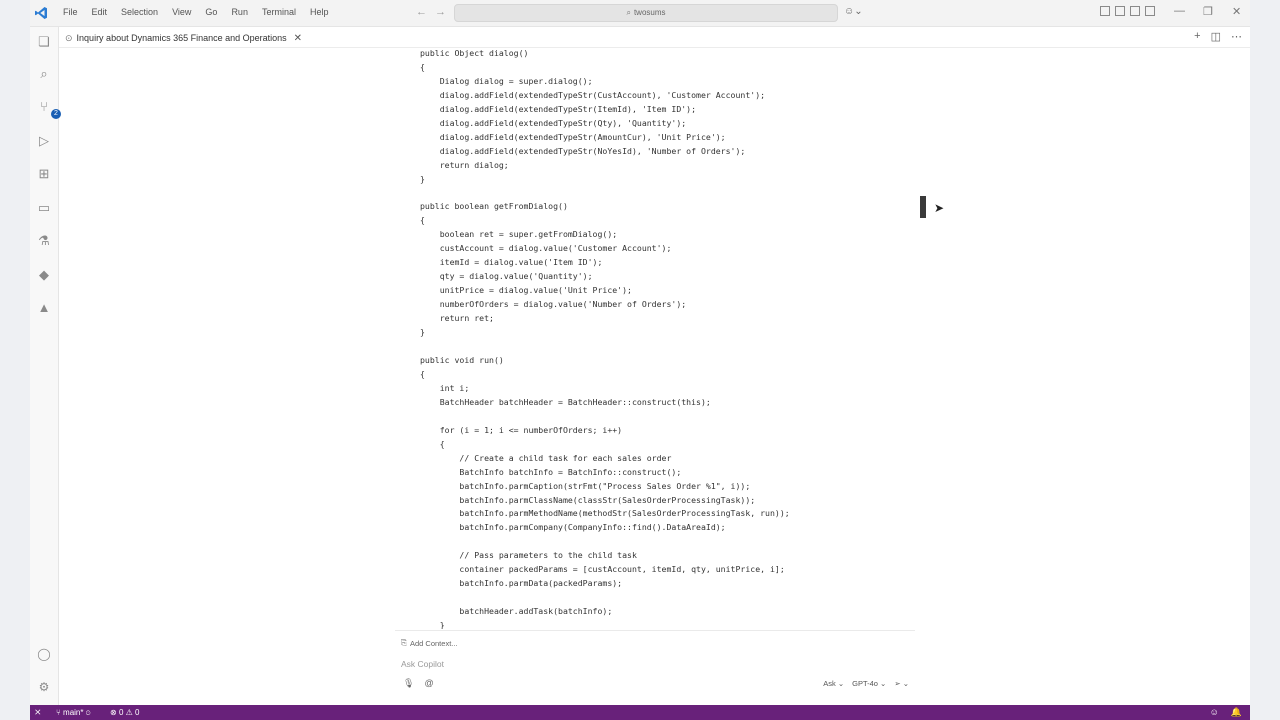 The height and width of the screenshot is (720, 1280). I want to click on code-line: qty = dialog.value('Quantity');, so click(506, 276).